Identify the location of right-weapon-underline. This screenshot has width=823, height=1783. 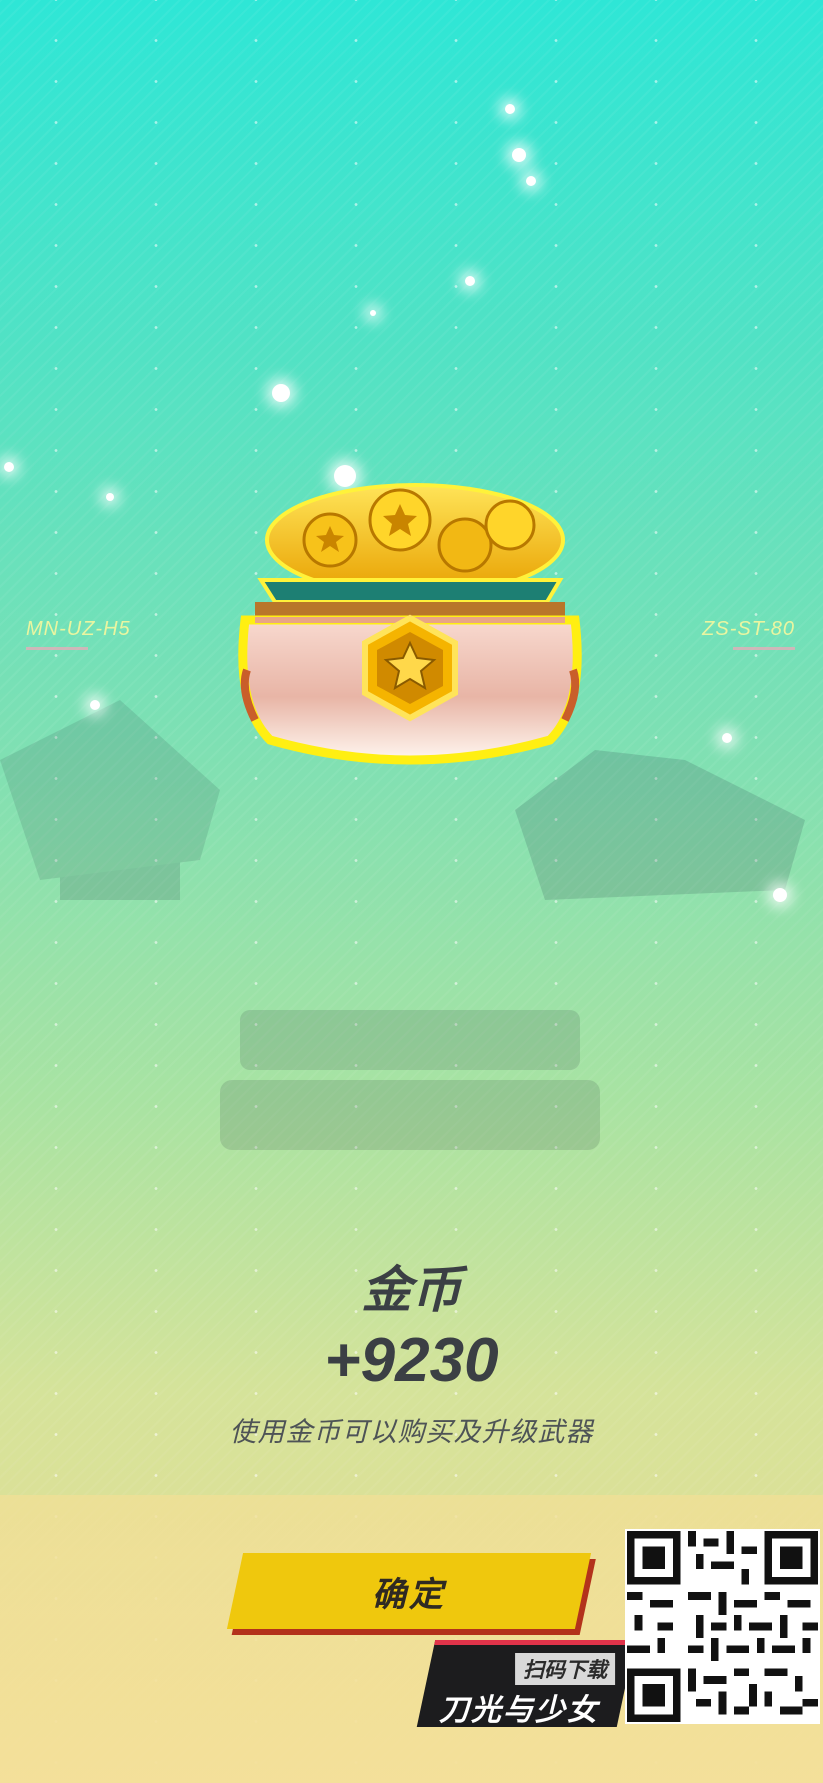
(764, 648).